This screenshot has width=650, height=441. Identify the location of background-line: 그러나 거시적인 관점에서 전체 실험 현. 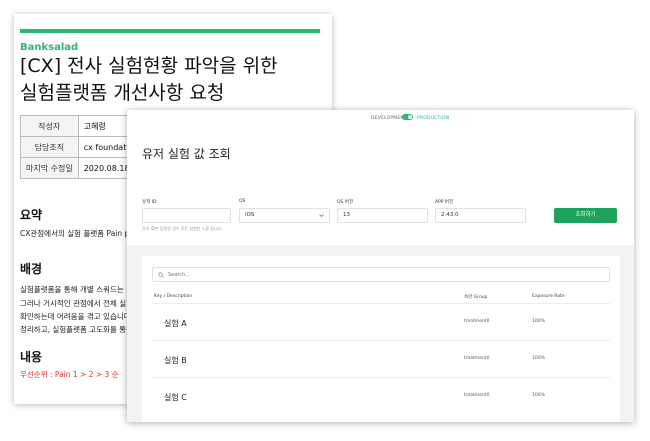
(81, 303).